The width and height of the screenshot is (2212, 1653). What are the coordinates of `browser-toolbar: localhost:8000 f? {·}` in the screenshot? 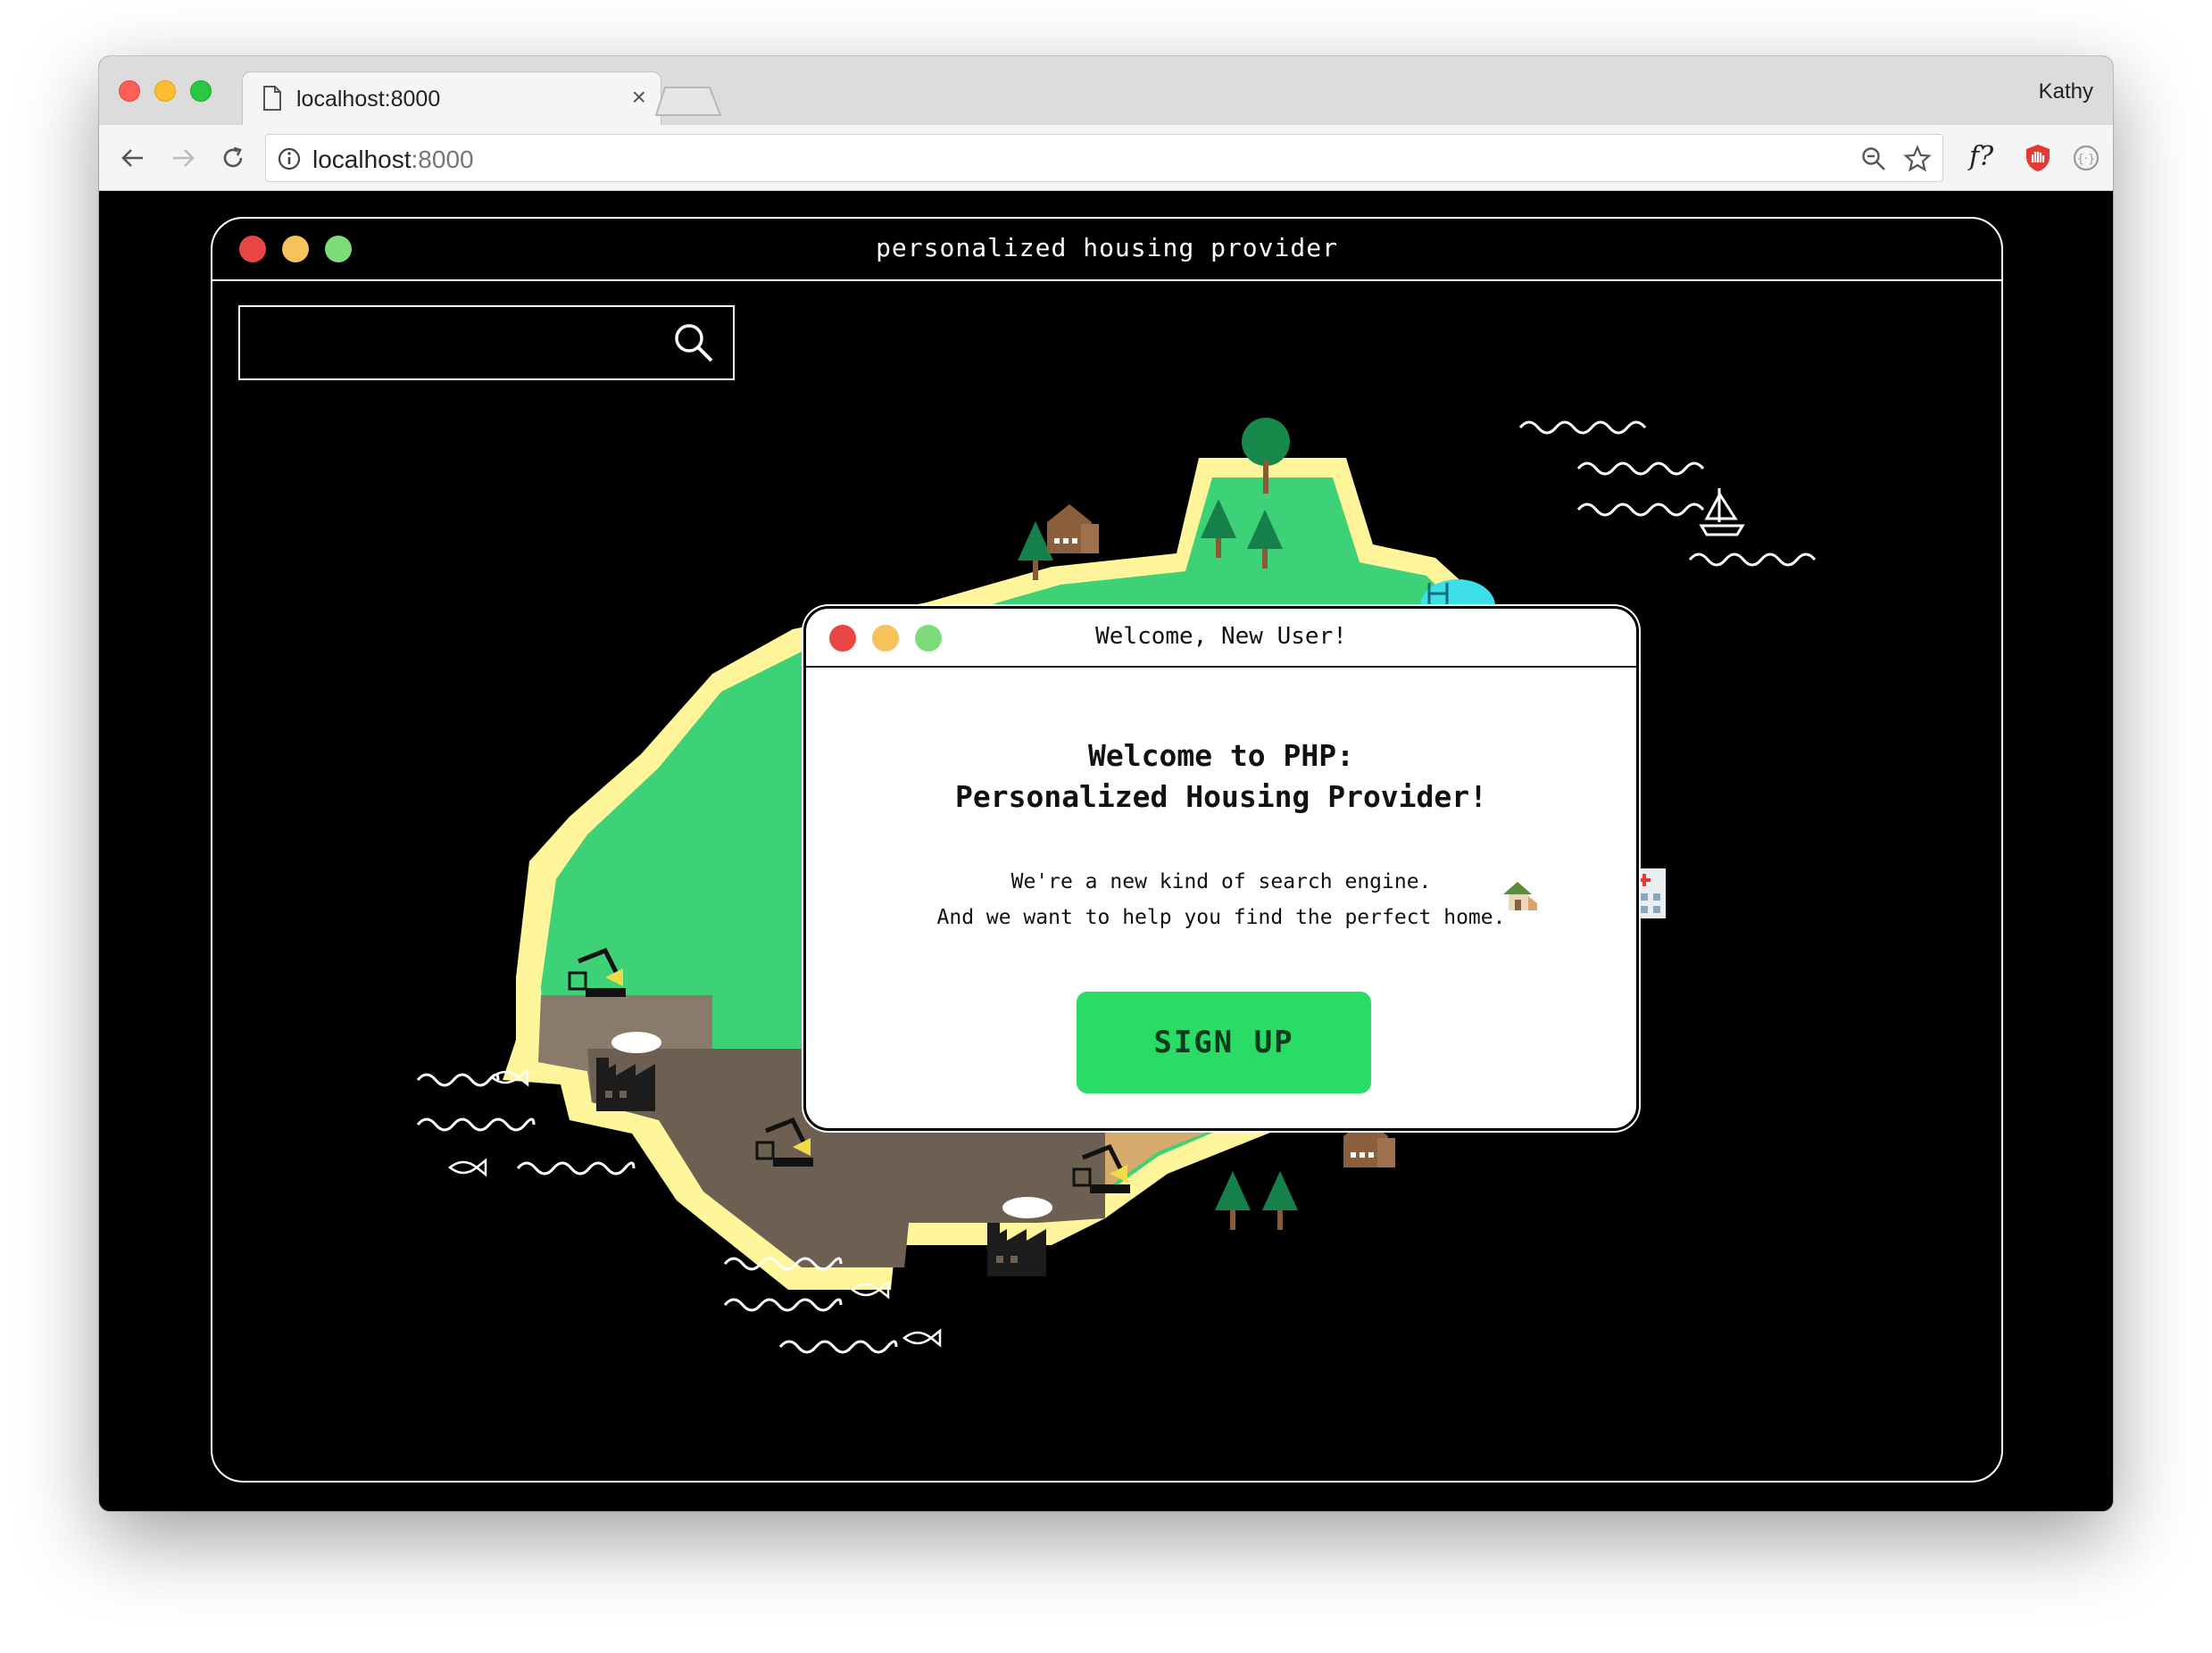 It's located at (1106, 158).